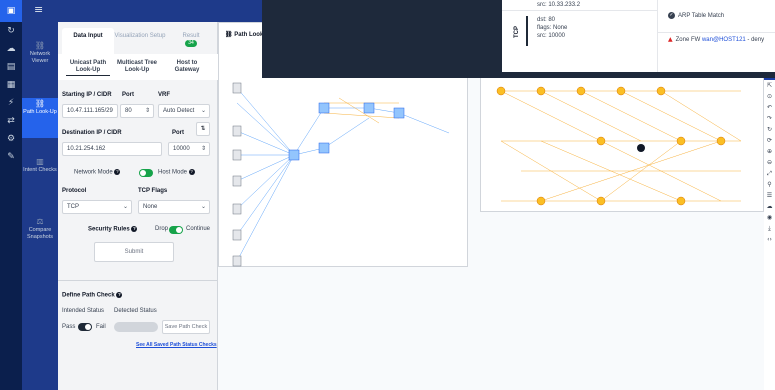 This screenshot has height=390, width=775. Describe the element at coordinates (90, 111) in the screenshot. I see `starting-ip-input: 10.47.111.165/29` at that location.